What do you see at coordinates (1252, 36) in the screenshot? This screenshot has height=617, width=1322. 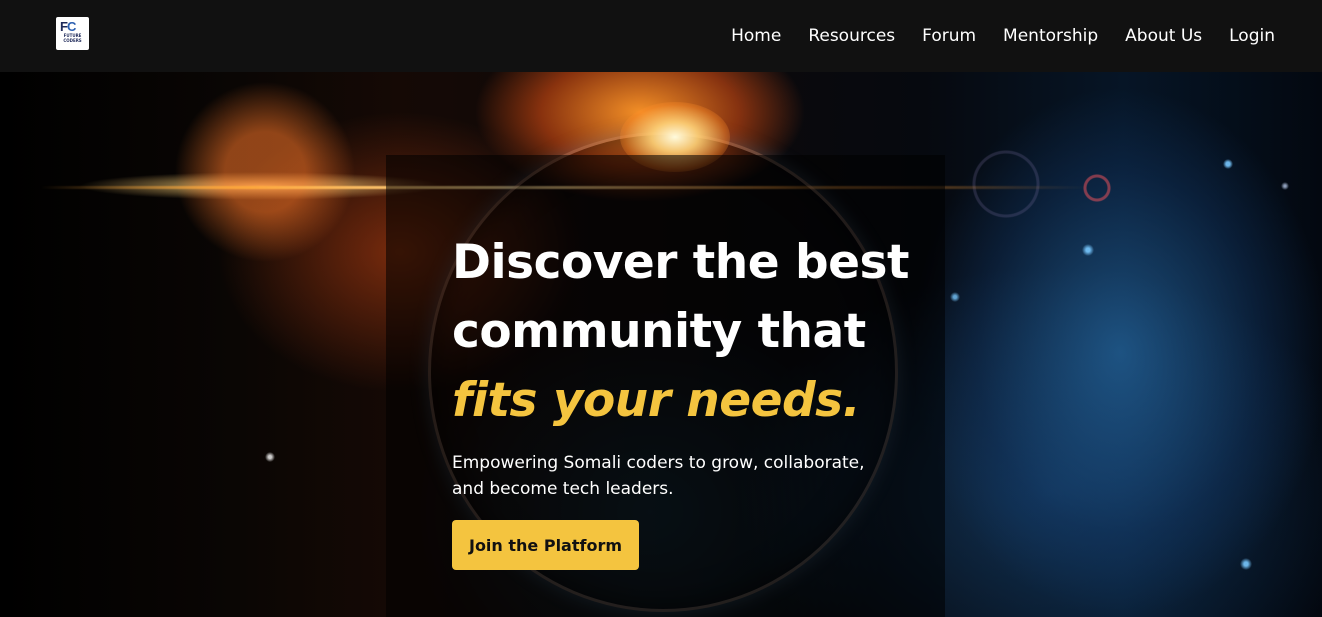 I see `nav-link-login: Login` at bounding box center [1252, 36].